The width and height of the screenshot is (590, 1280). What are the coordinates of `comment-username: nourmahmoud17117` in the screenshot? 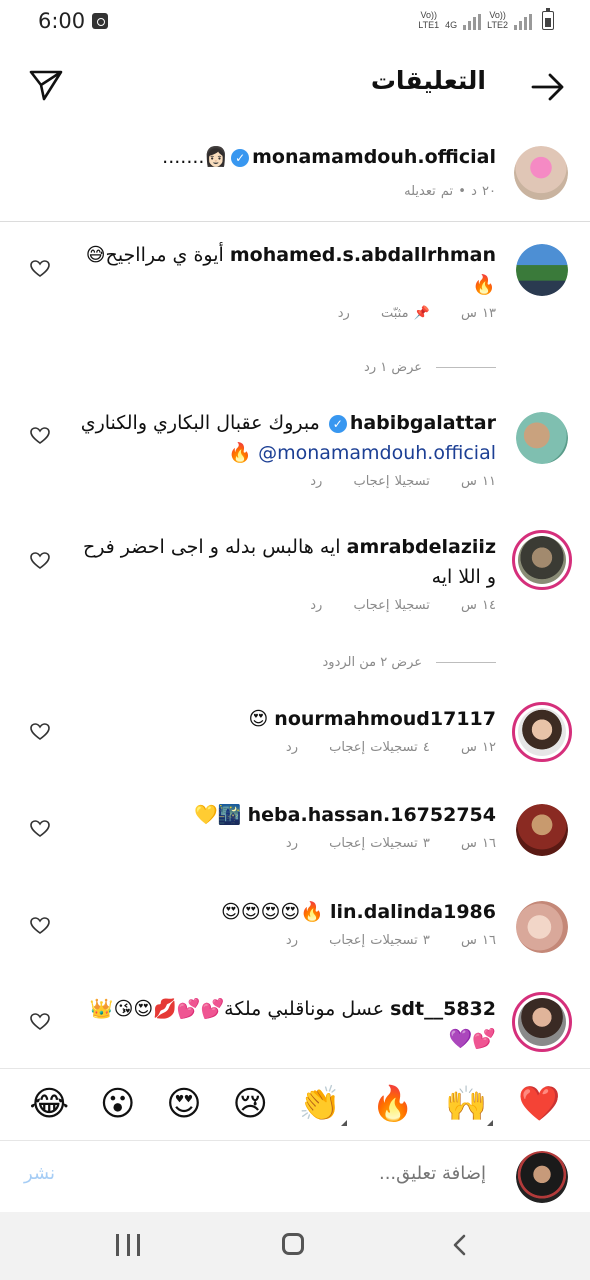 It's located at (385, 719).